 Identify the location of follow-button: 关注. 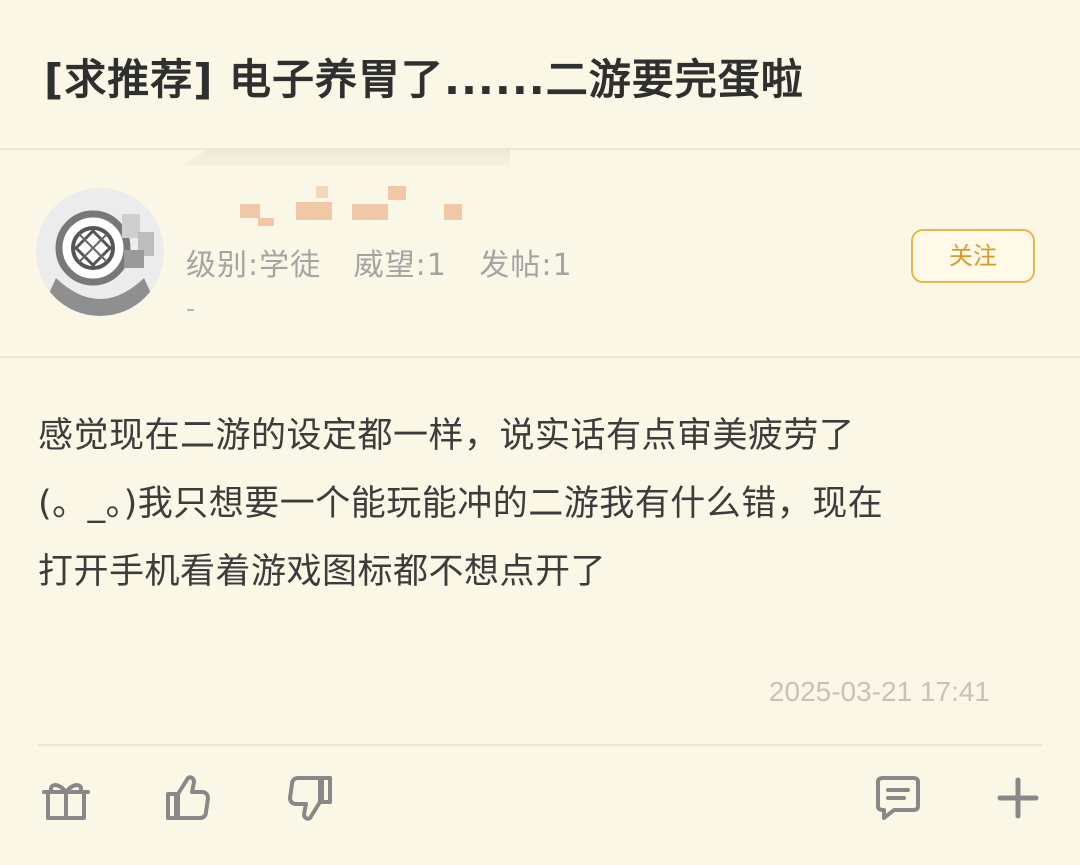
(973, 256).